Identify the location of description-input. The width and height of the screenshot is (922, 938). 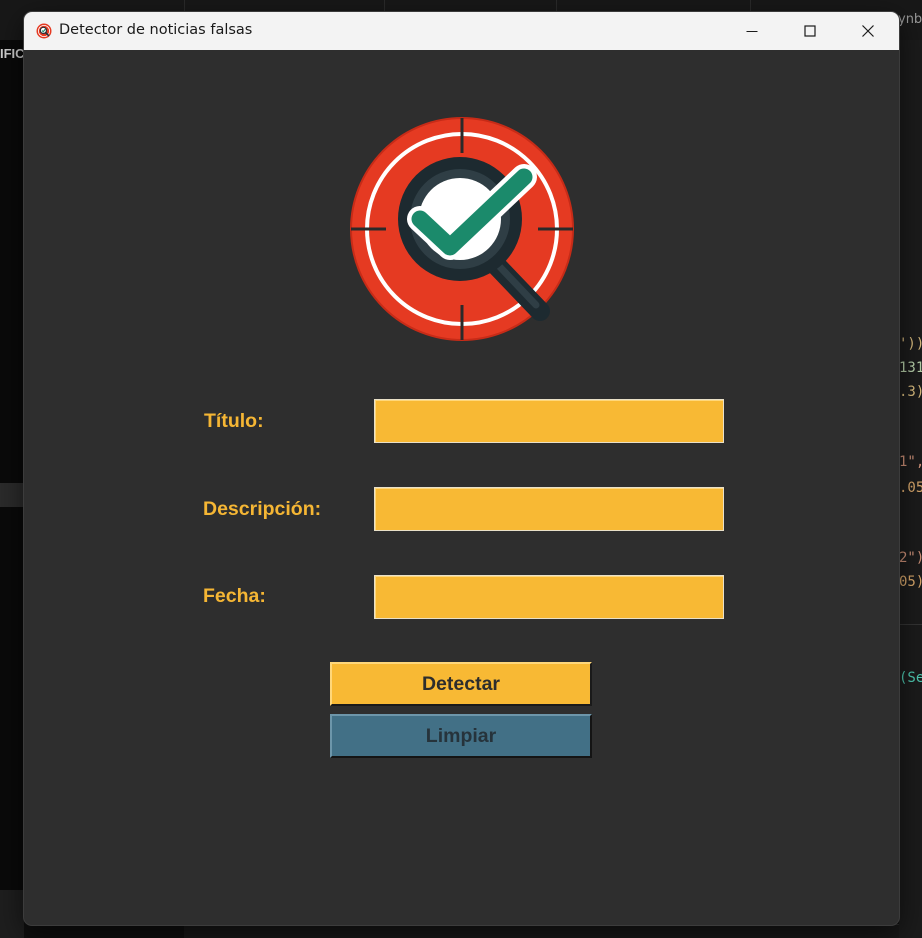
(549, 509).